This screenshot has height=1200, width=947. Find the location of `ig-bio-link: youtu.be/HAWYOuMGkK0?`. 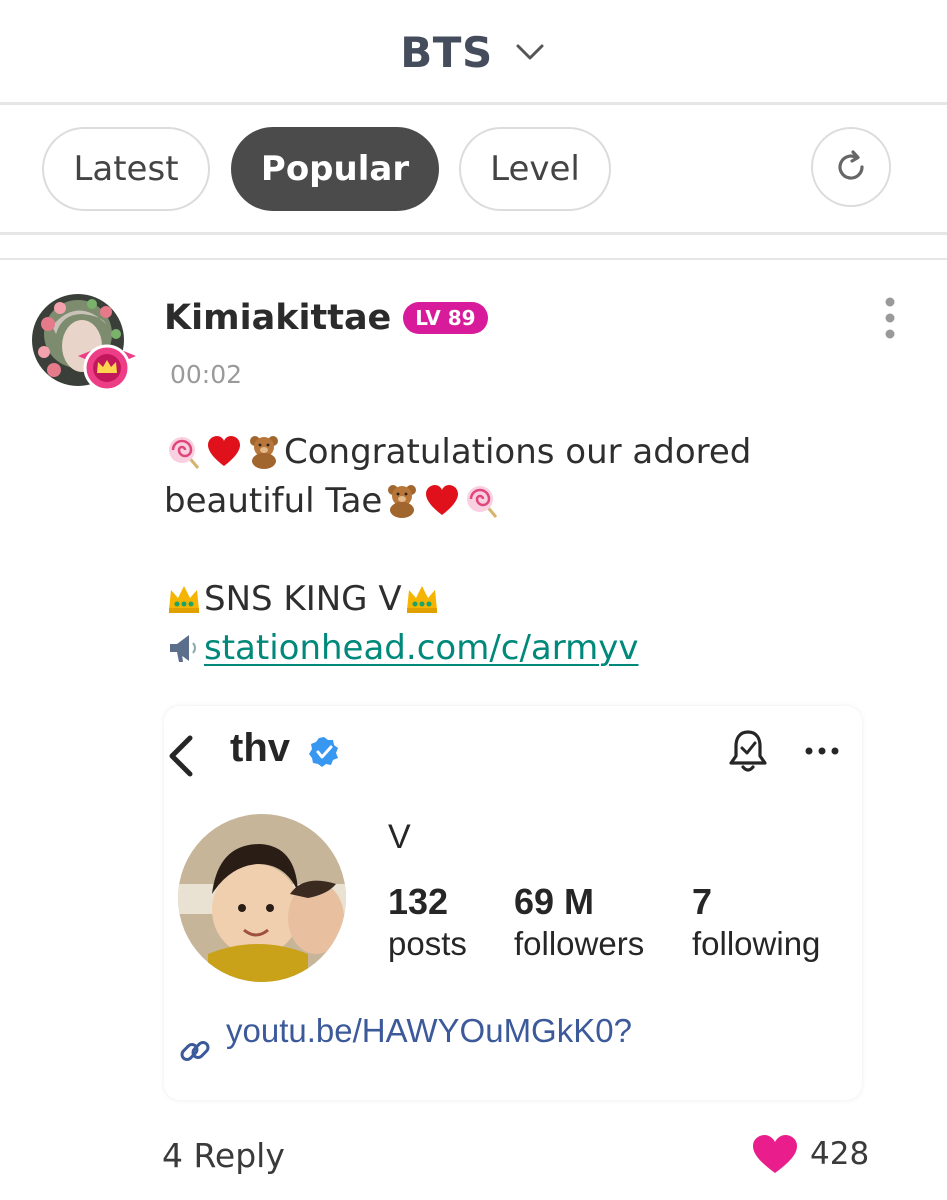

ig-bio-link: youtu.be/HAWYOuMGkK0? is located at coordinates (429, 1030).